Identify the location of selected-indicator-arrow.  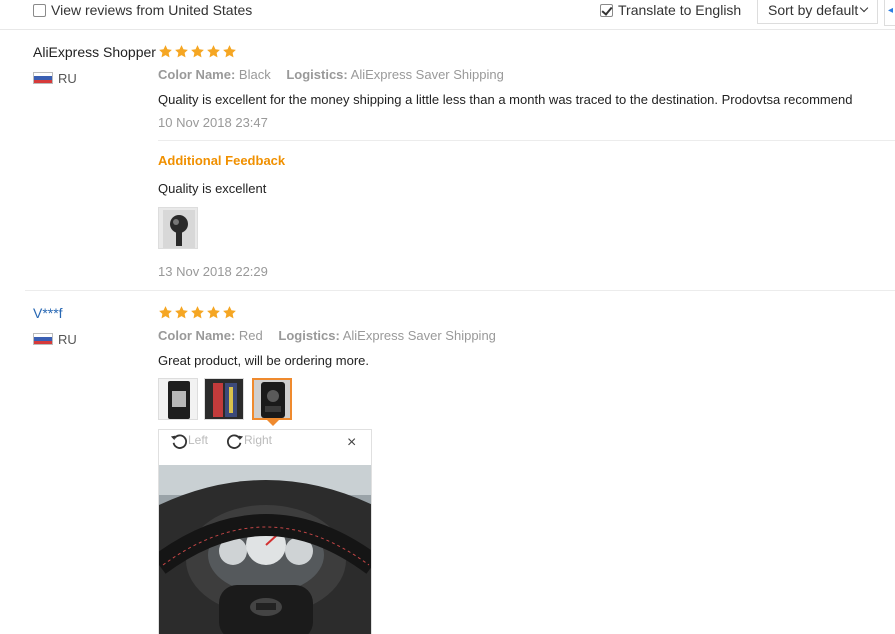
(273, 423).